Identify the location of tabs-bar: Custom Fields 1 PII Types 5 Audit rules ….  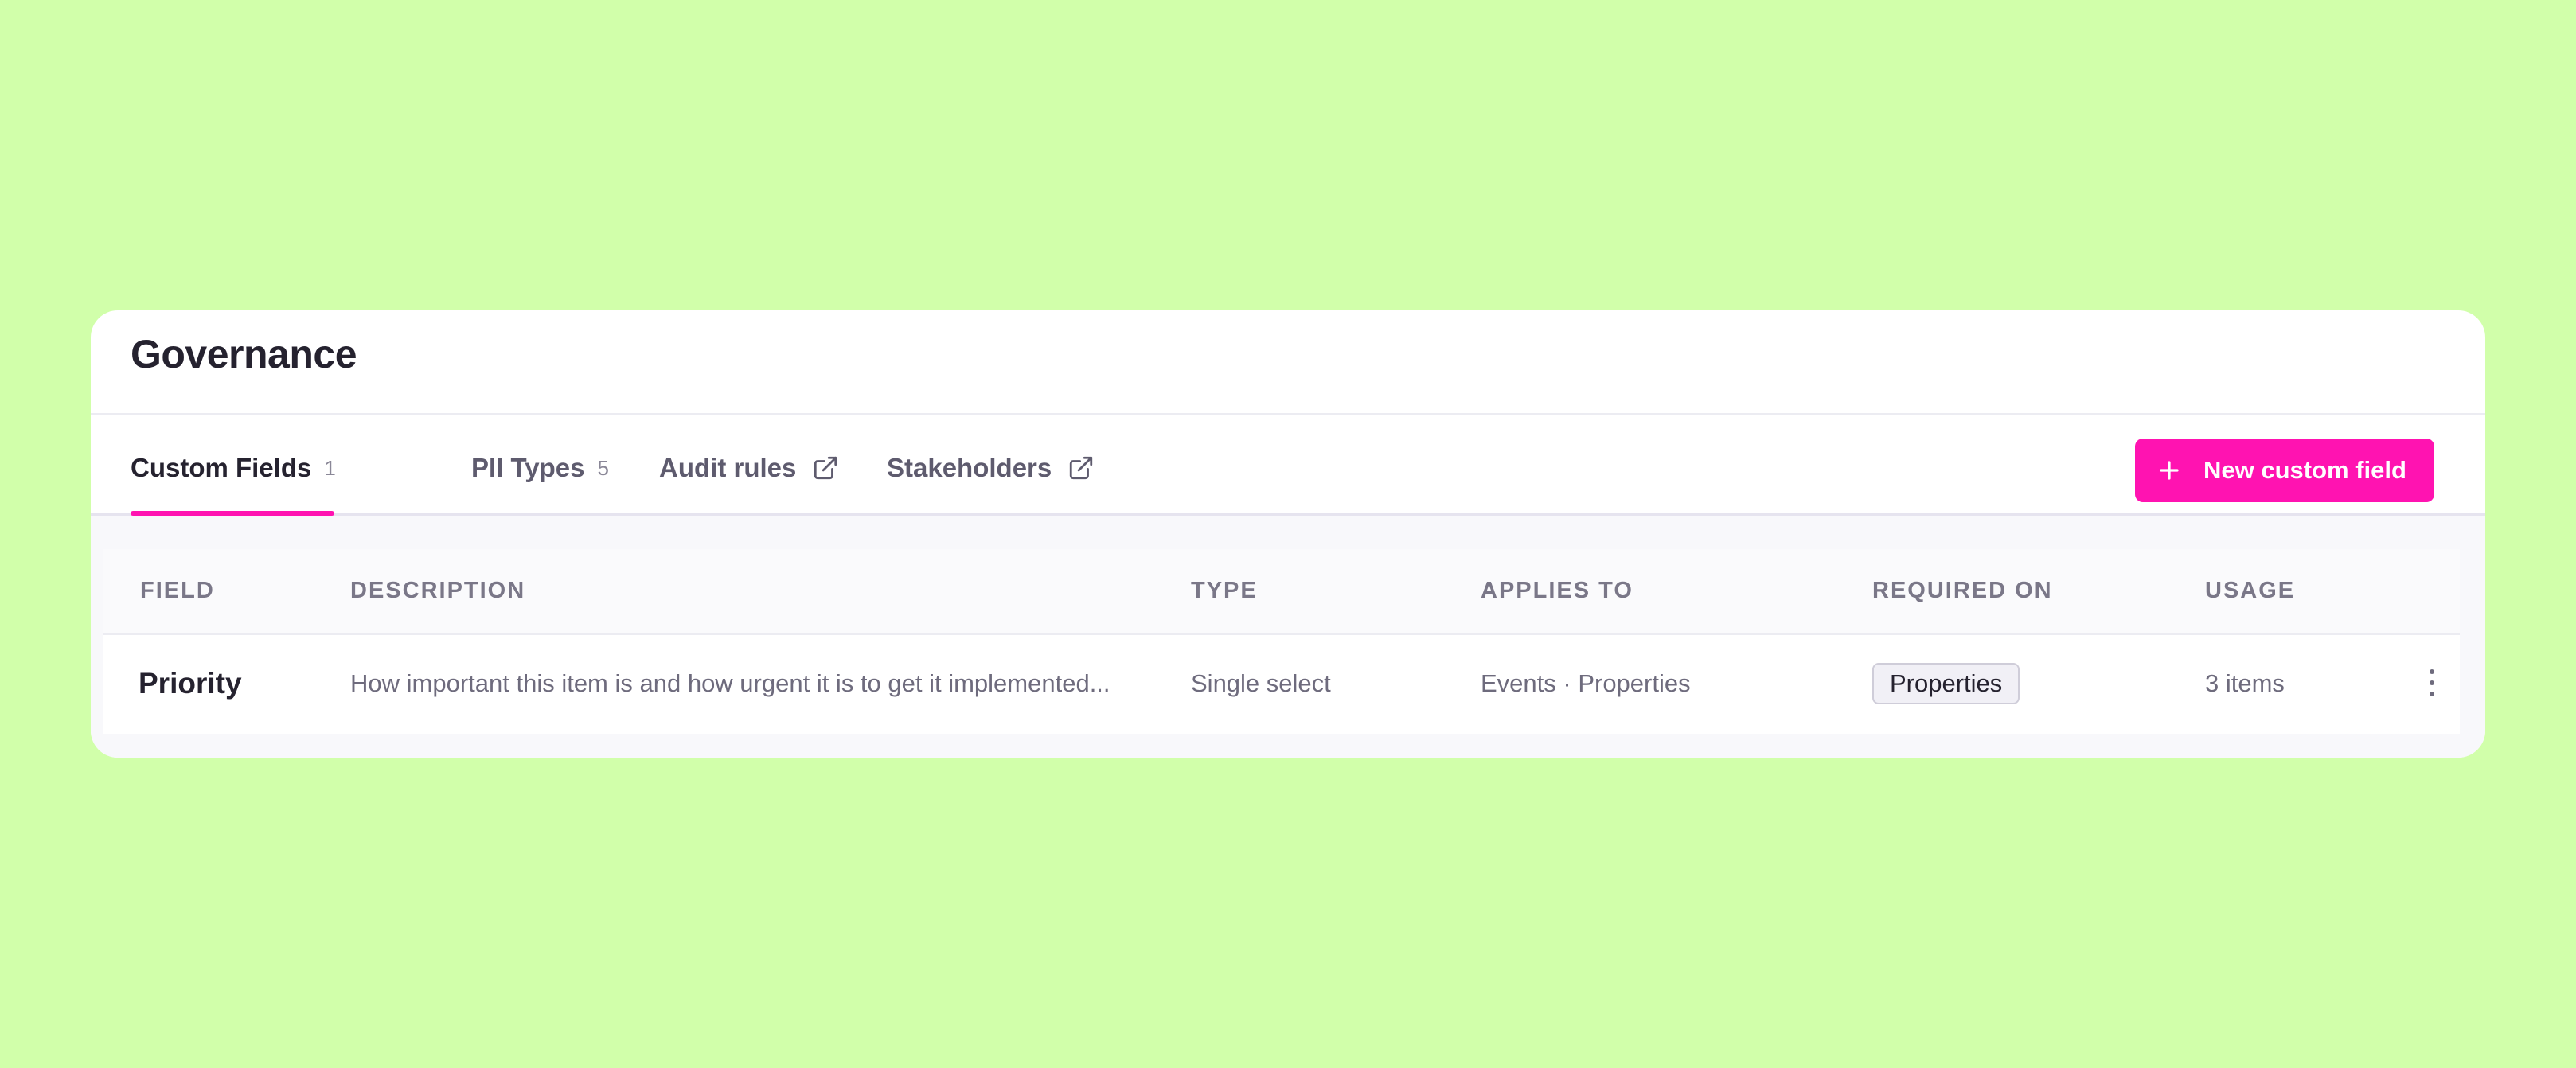
(1288, 466).